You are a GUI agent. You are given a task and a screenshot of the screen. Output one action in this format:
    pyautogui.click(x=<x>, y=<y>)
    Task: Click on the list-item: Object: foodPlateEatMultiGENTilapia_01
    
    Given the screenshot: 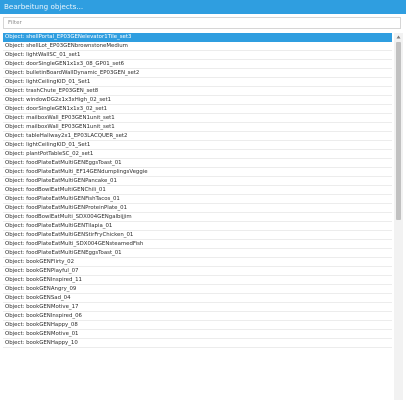 What is the action you would take?
    pyautogui.click(x=197, y=226)
    